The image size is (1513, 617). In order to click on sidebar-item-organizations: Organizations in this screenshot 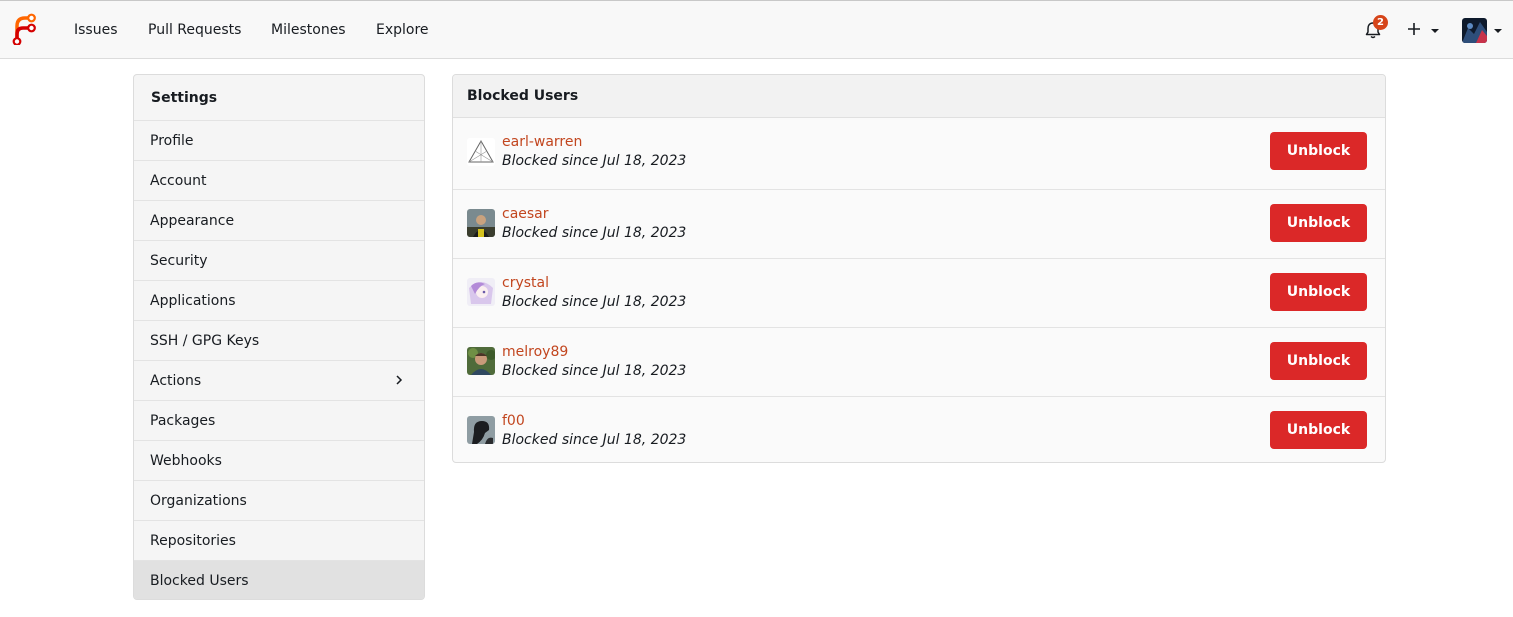, I will do `click(279, 501)`.